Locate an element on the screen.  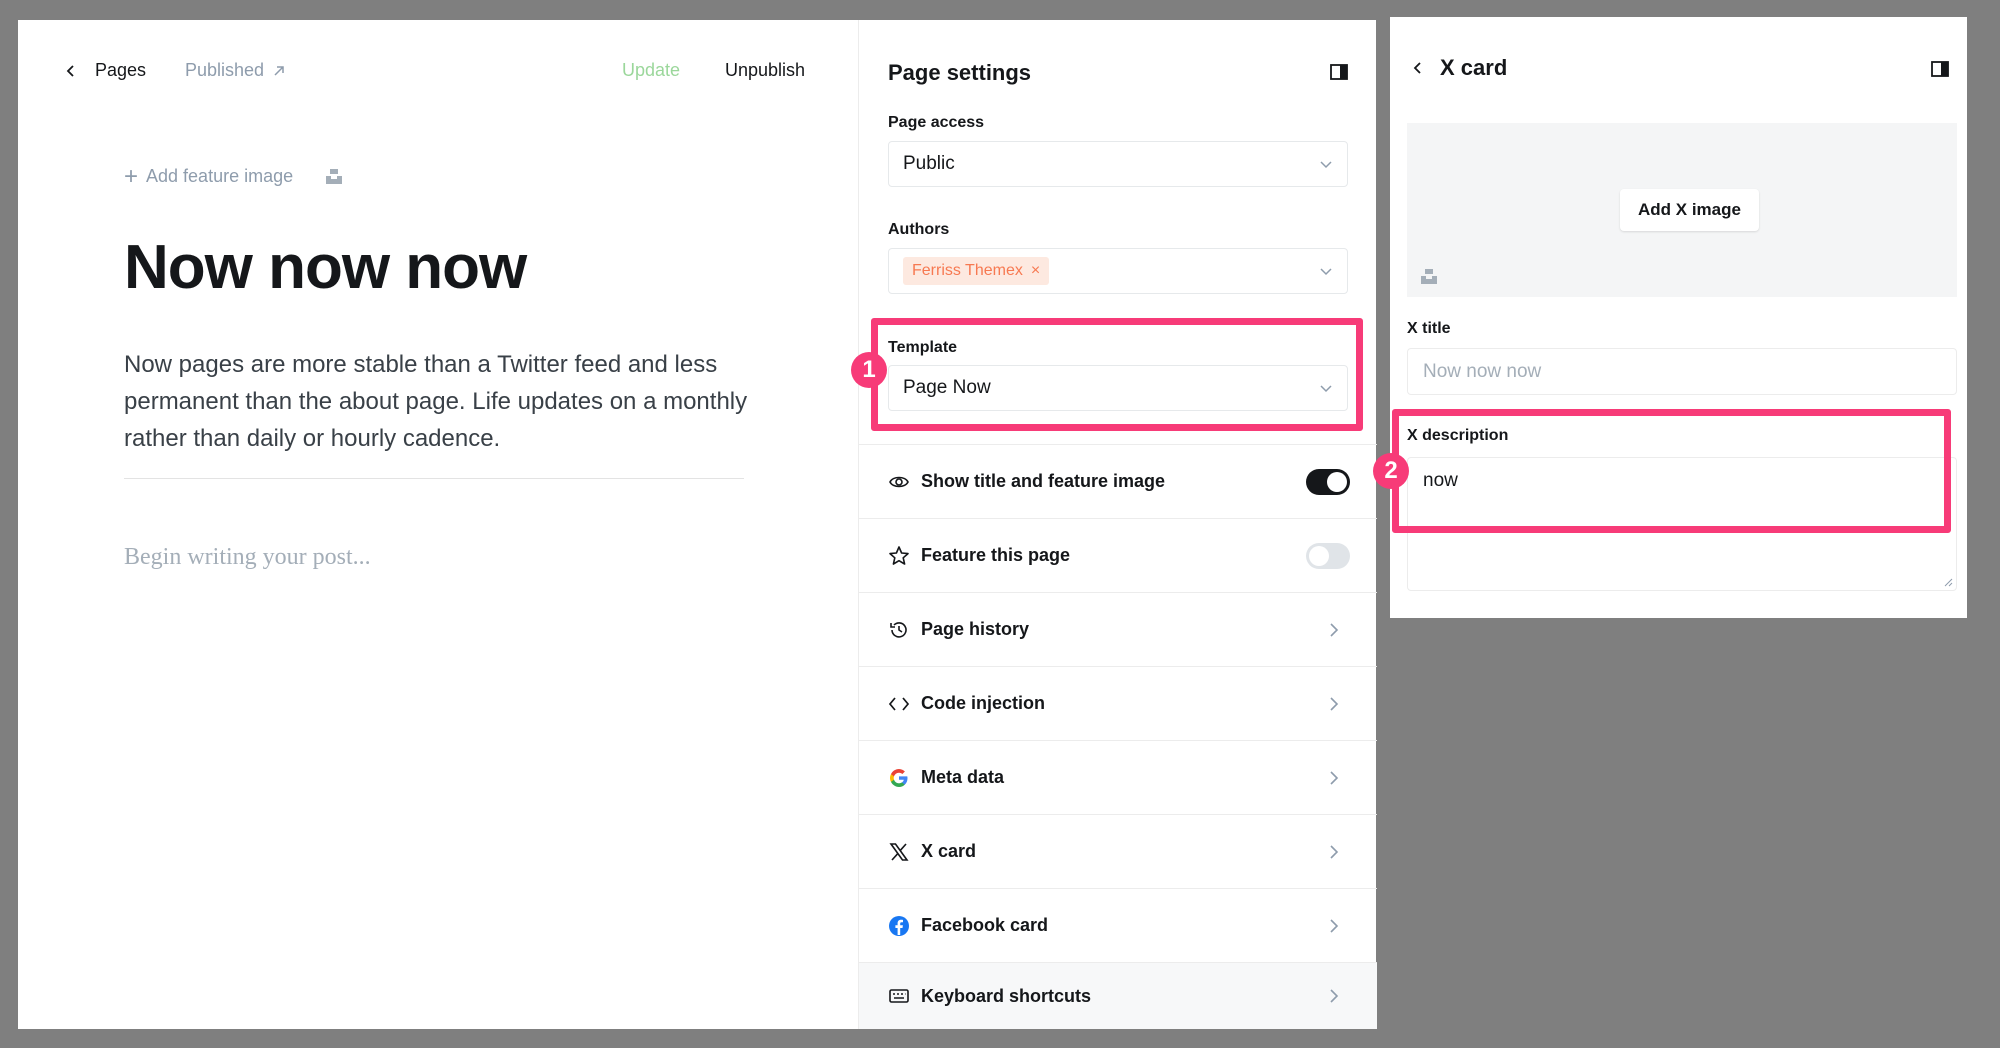
add-feature-image-button: + Add feature image is located at coordinates (209, 176).